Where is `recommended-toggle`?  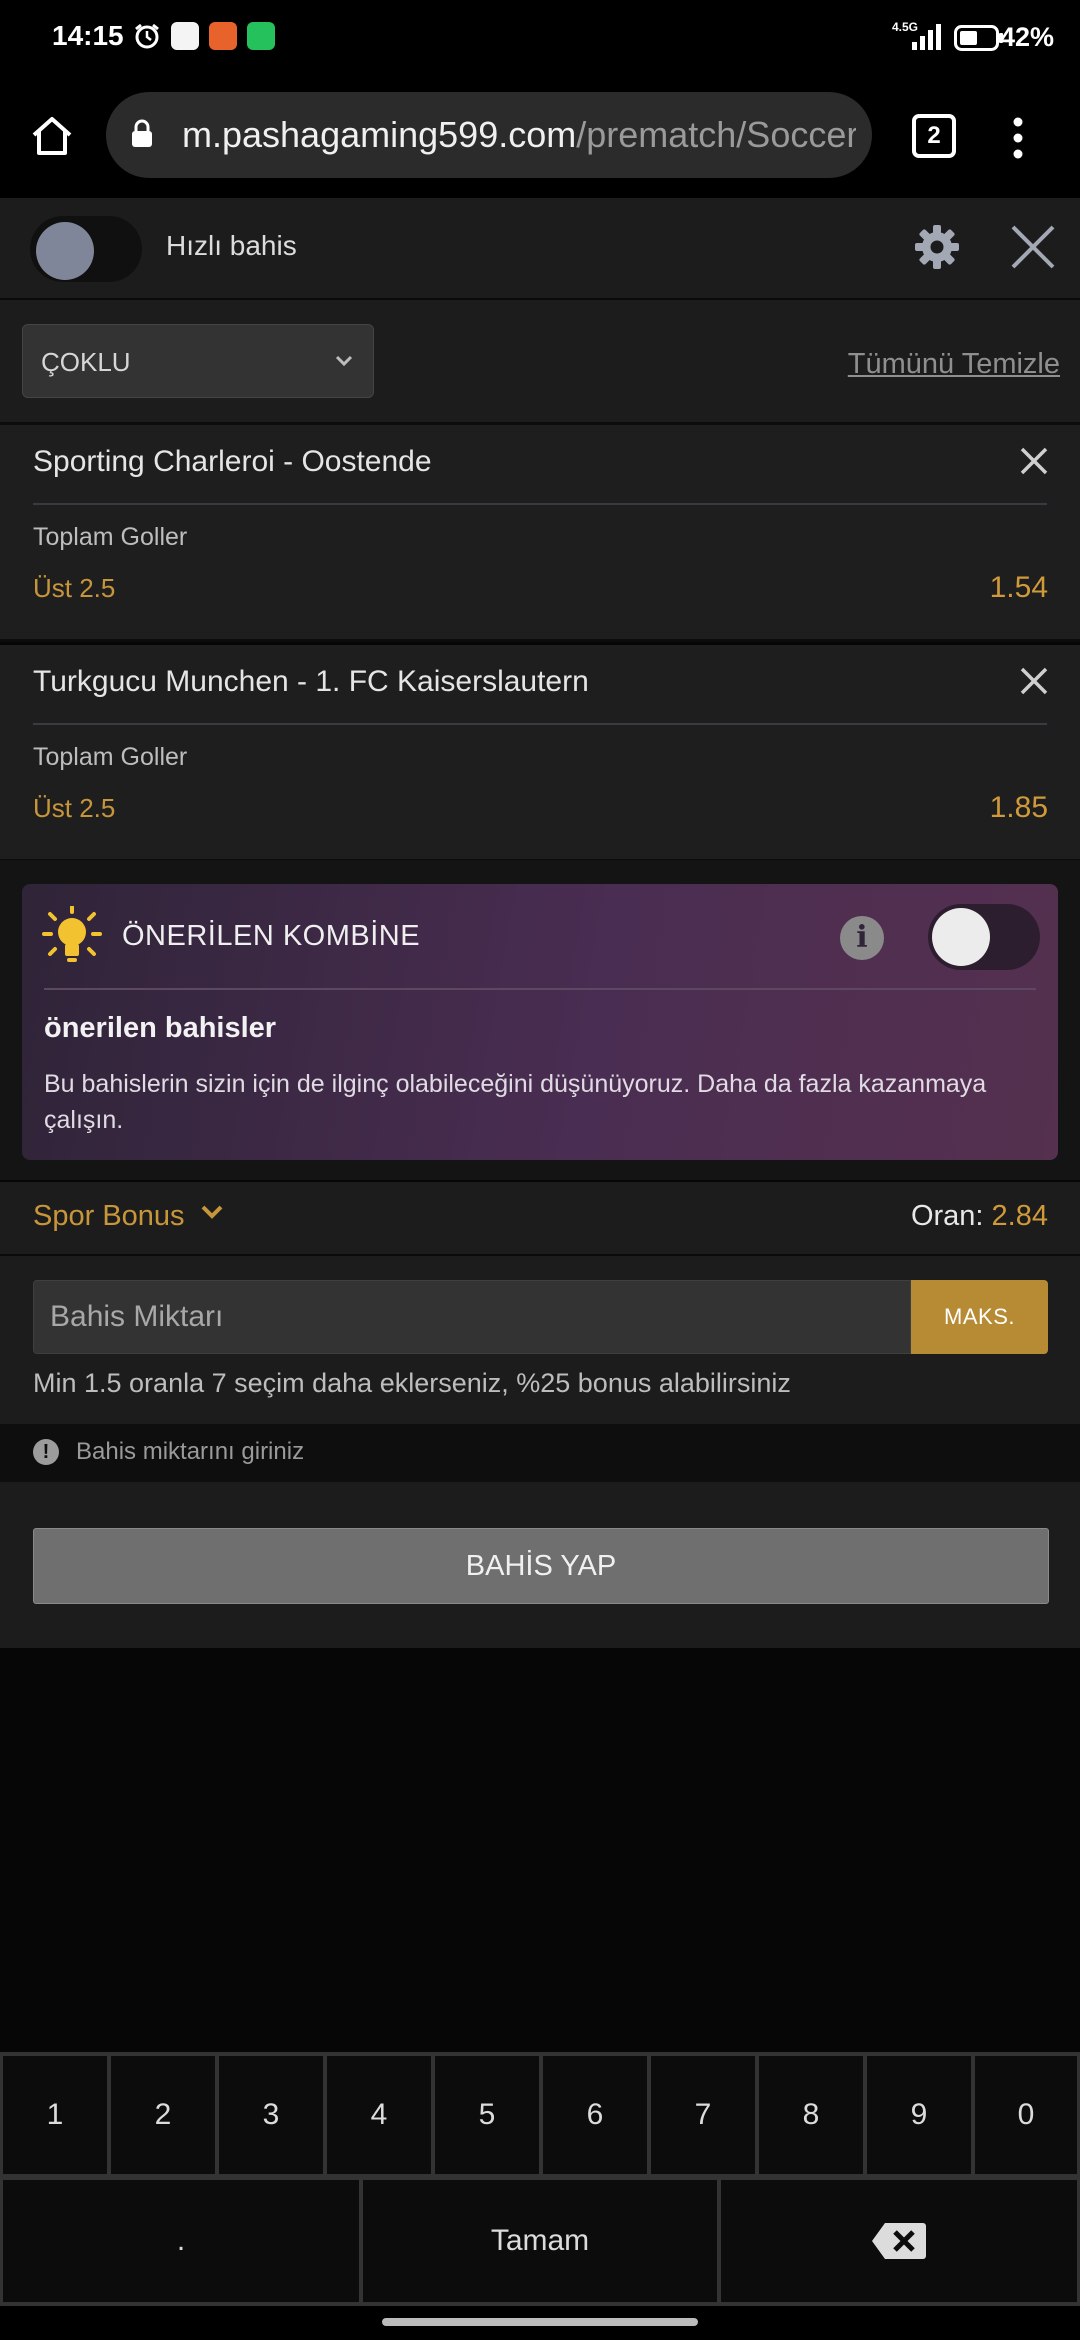 recommended-toggle is located at coordinates (984, 937).